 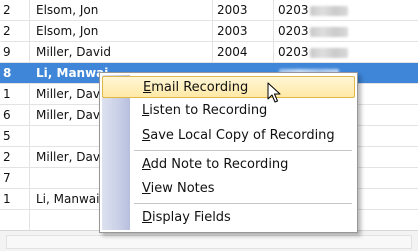 I want to click on menu-item-display-fields: Display Fields, so click(x=228, y=218).